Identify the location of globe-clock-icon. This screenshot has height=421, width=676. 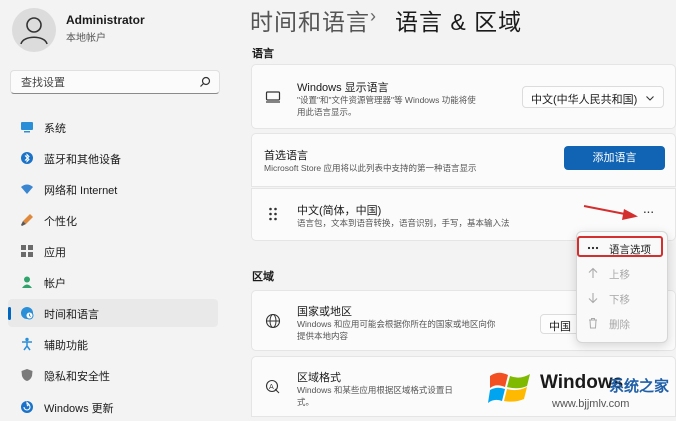
(27, 313).